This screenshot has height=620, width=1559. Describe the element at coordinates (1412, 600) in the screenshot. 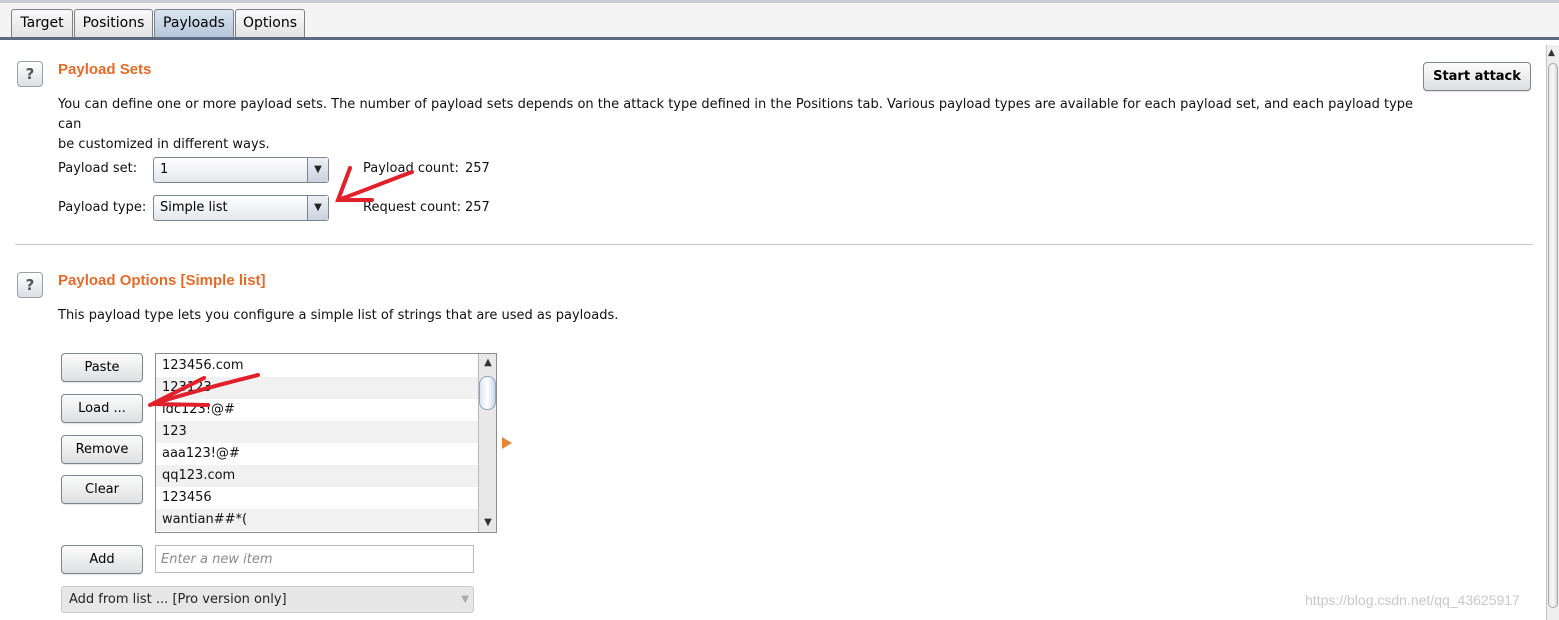

I see `watermark: https://blog.csdn.net/qq_43625917` at that location.